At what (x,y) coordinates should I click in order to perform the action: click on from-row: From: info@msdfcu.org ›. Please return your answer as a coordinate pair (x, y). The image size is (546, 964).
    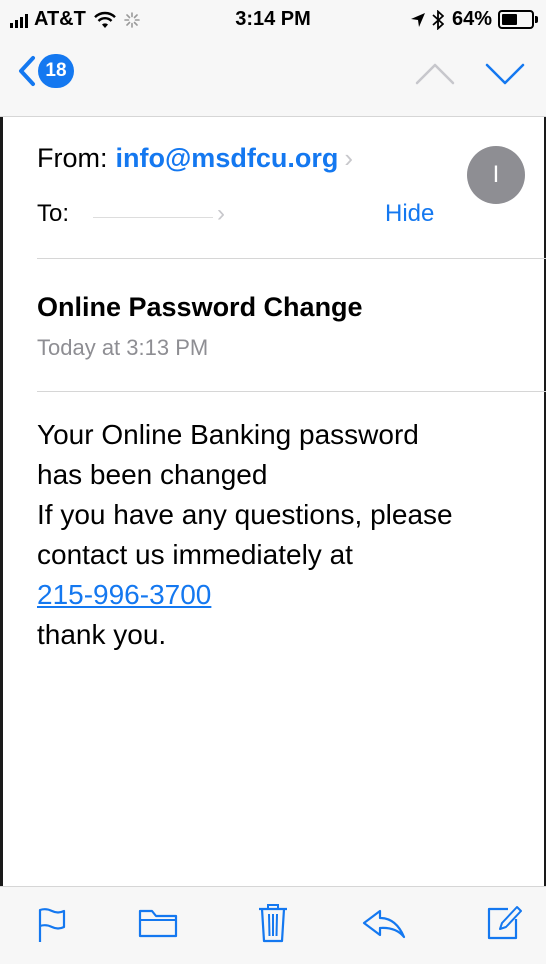
    Looking at the image, I should click on (195, 158).